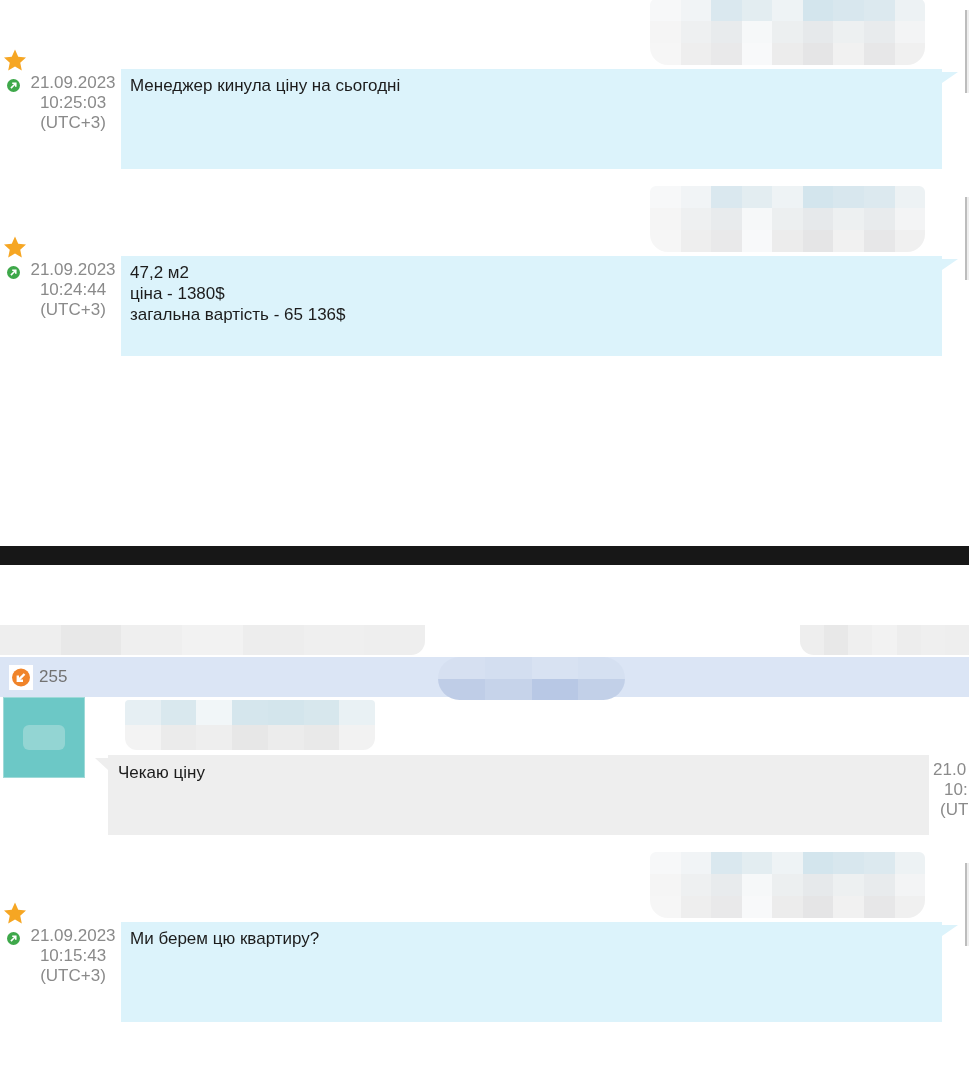  Describe the element at coordinates (956, 790) in the screenshot. I see `message-time: 10:` at that location.